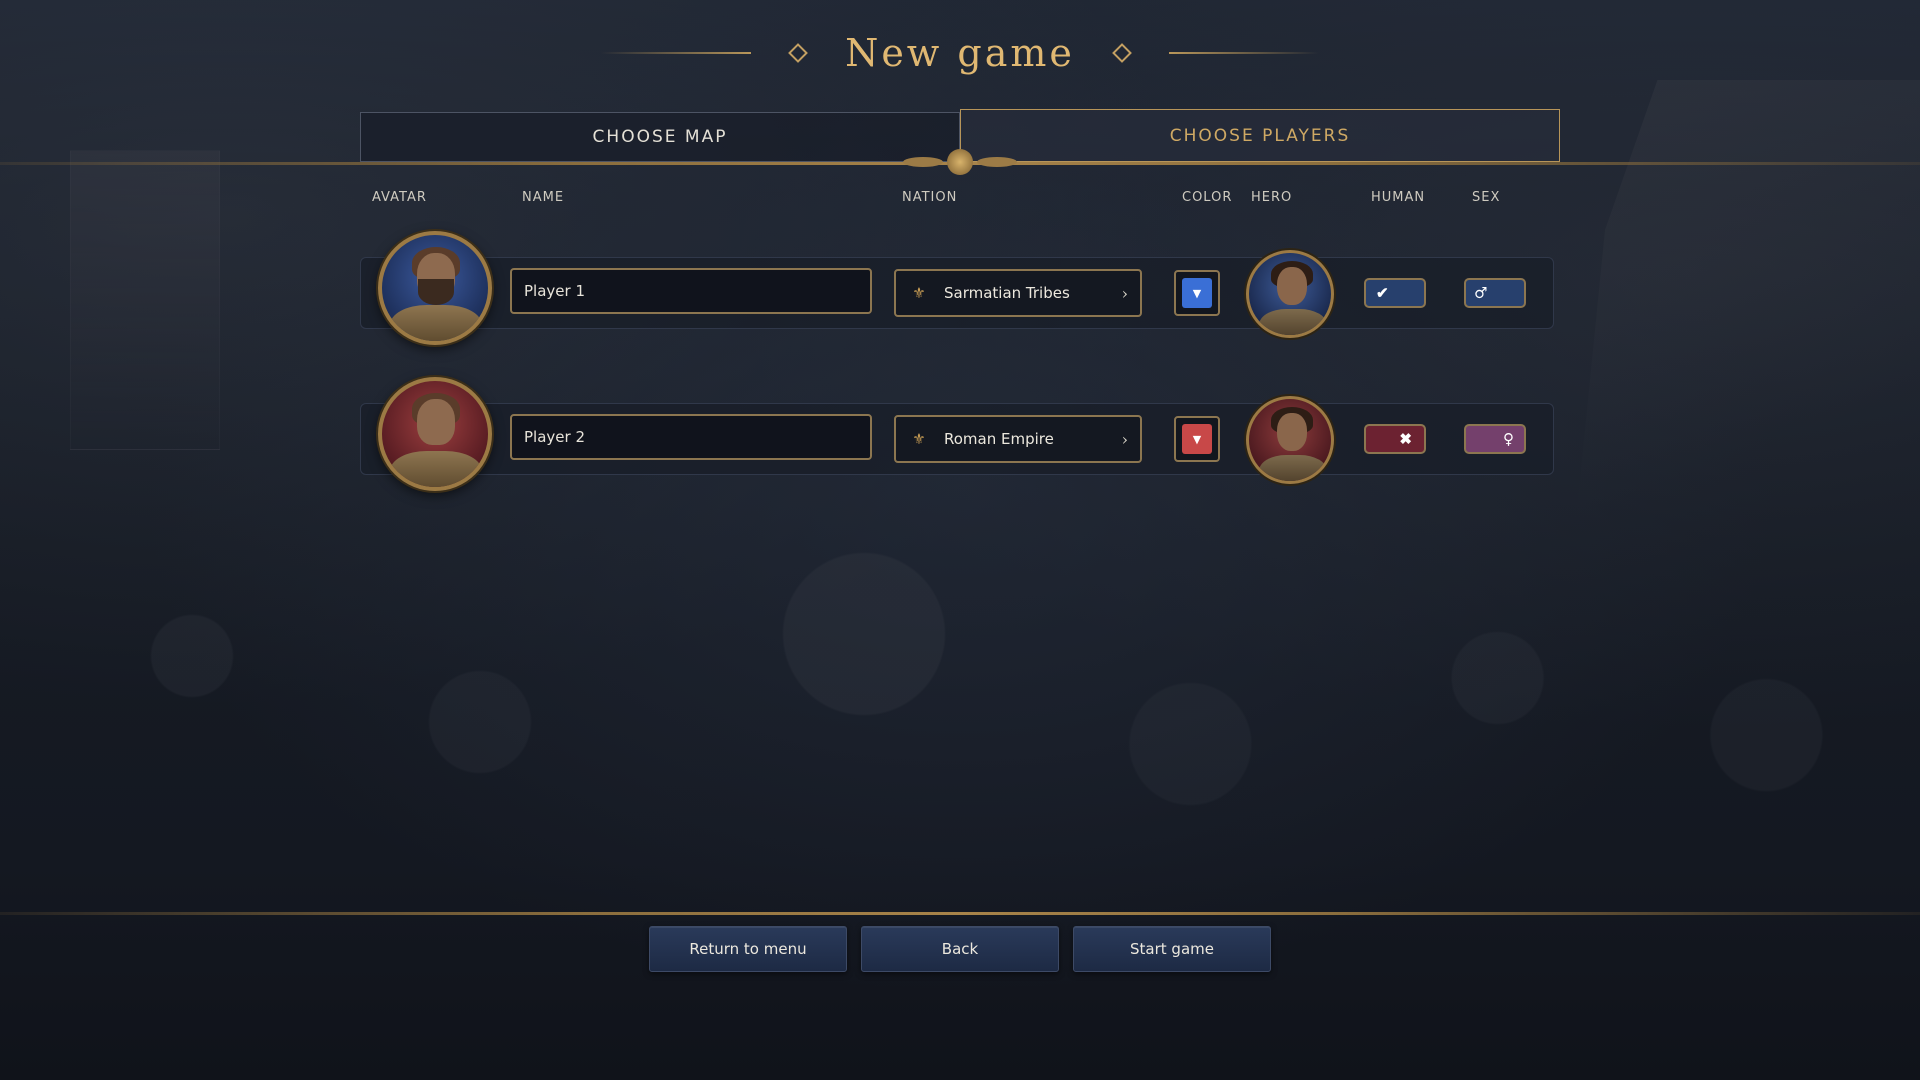 This screenshot has width=1920, height=1080. I want to click on column-header-name: NAME, so click(543, 197).